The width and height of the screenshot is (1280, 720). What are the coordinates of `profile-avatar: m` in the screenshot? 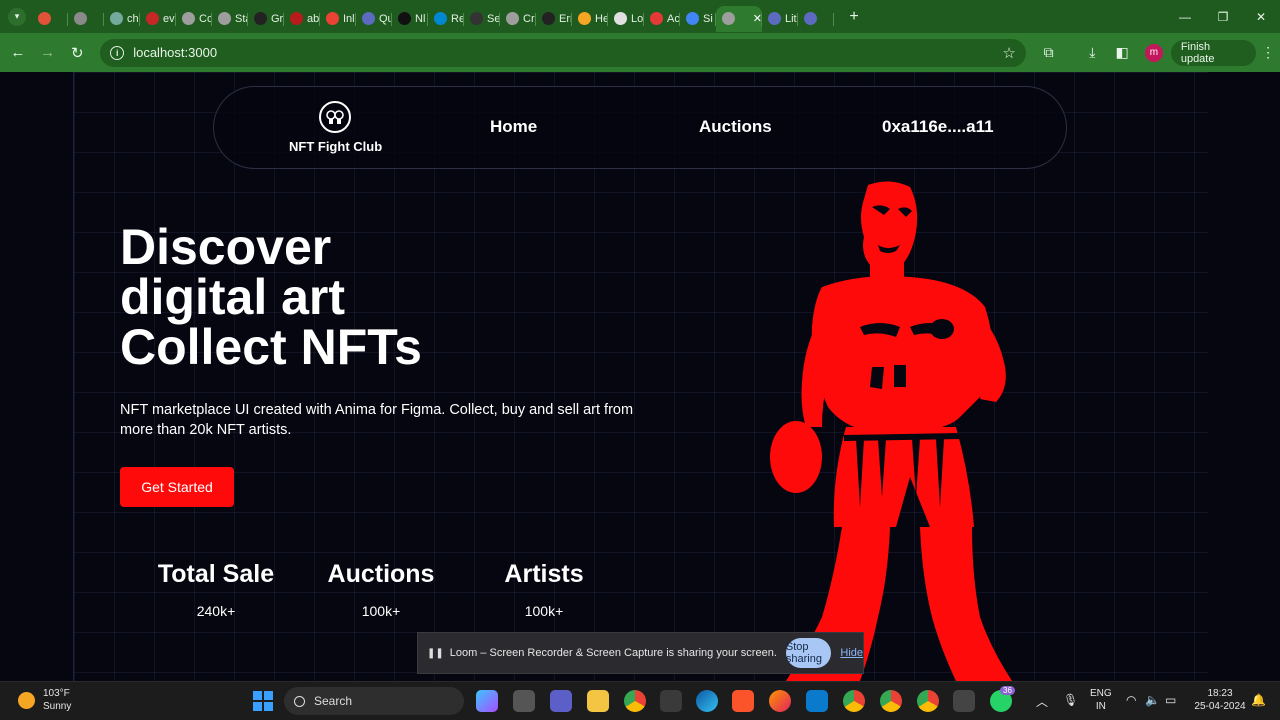 It's located at (1153, 52).